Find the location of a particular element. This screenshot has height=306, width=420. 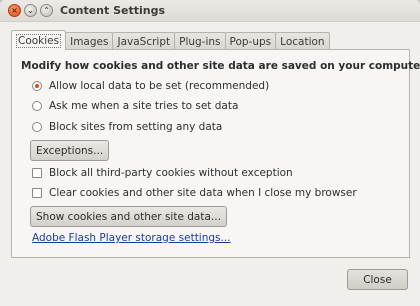

tab-popups: Pop-ups is located at coordinates (250, 41).